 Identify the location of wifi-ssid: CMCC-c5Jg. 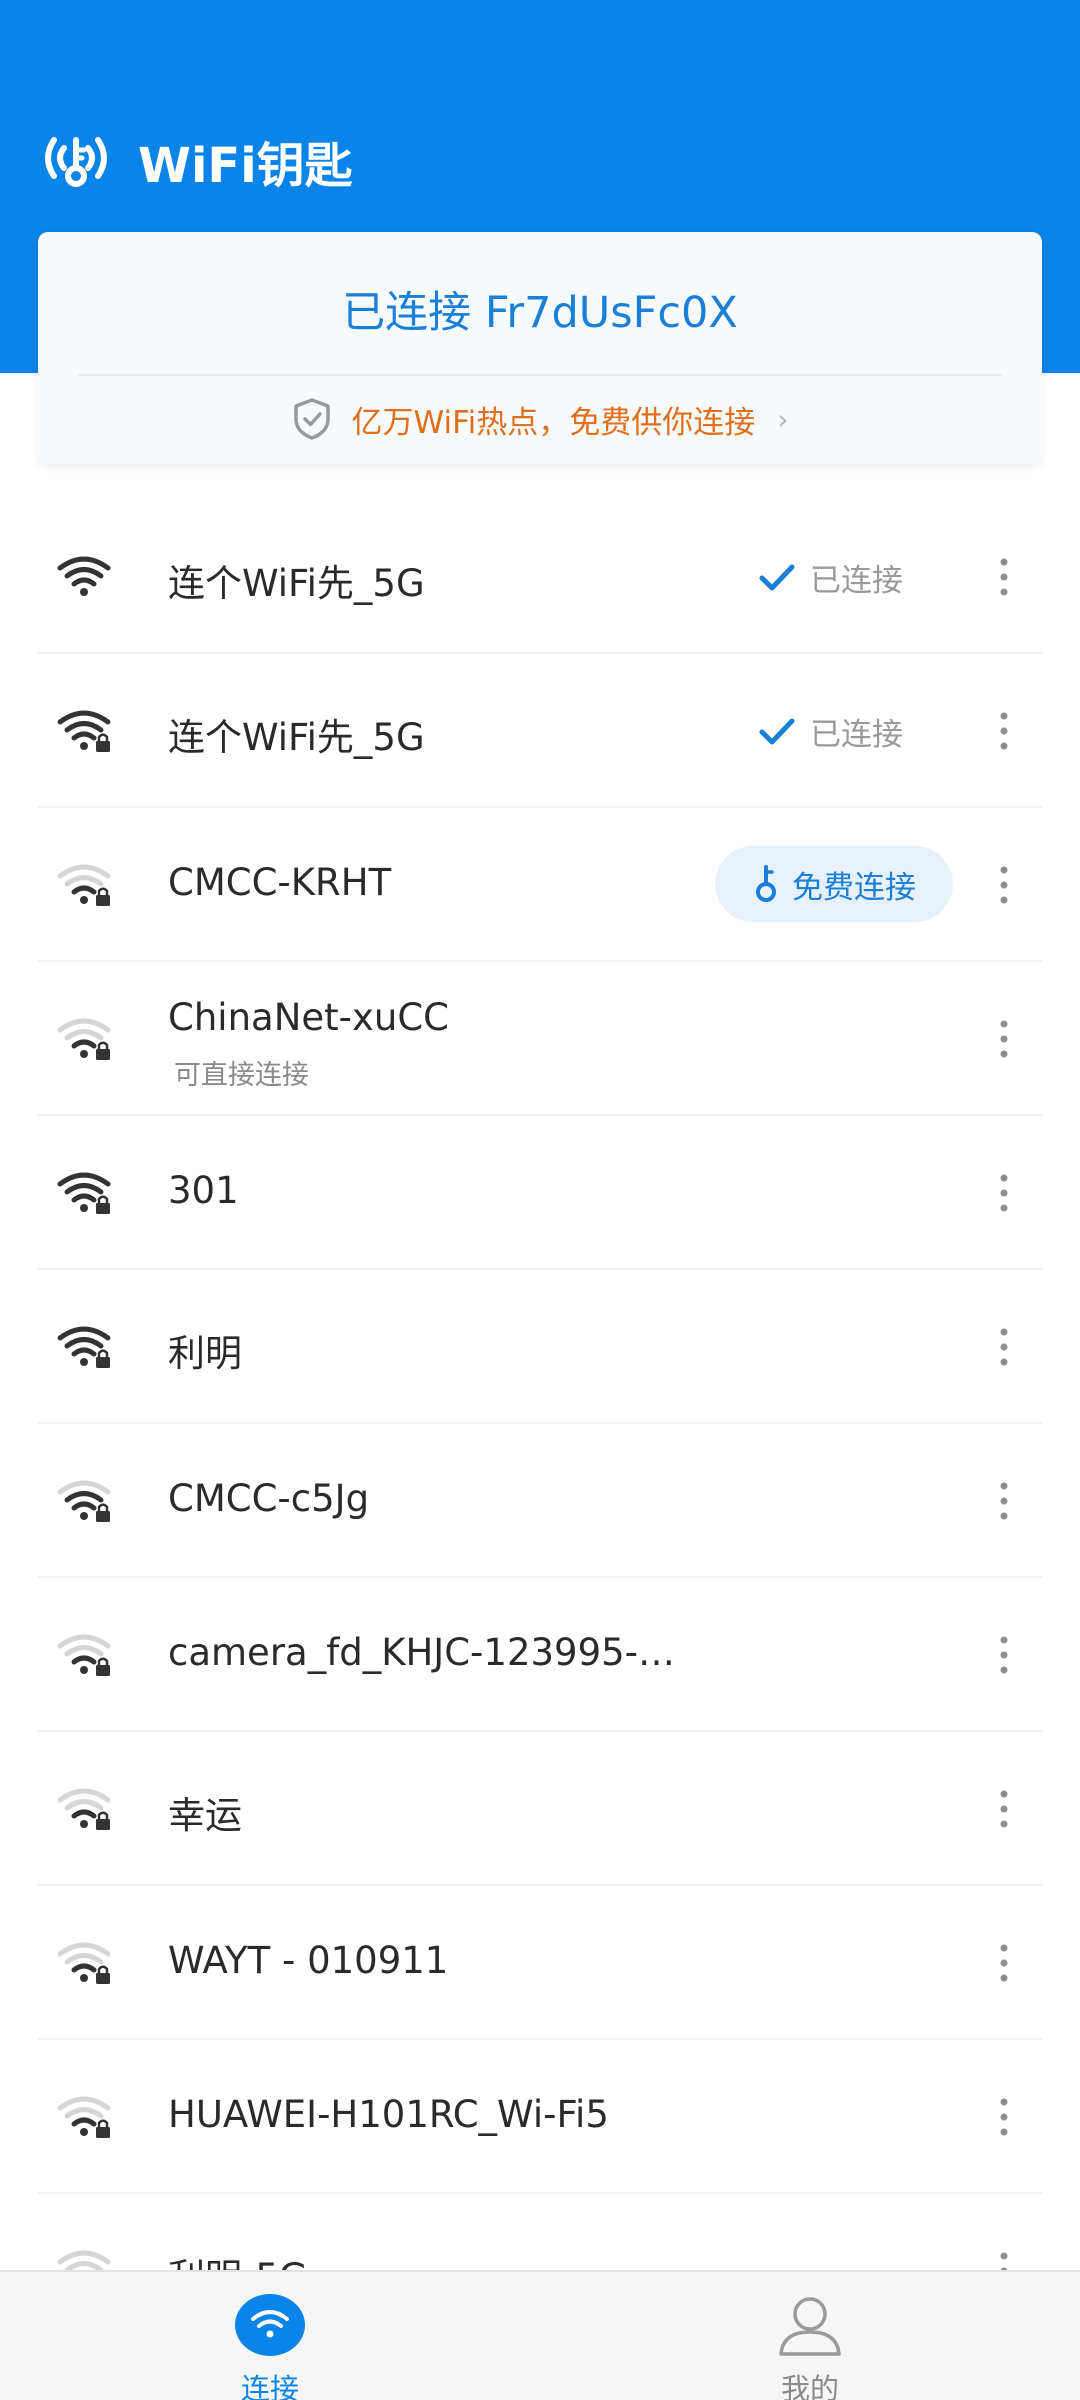
(269, 1498).